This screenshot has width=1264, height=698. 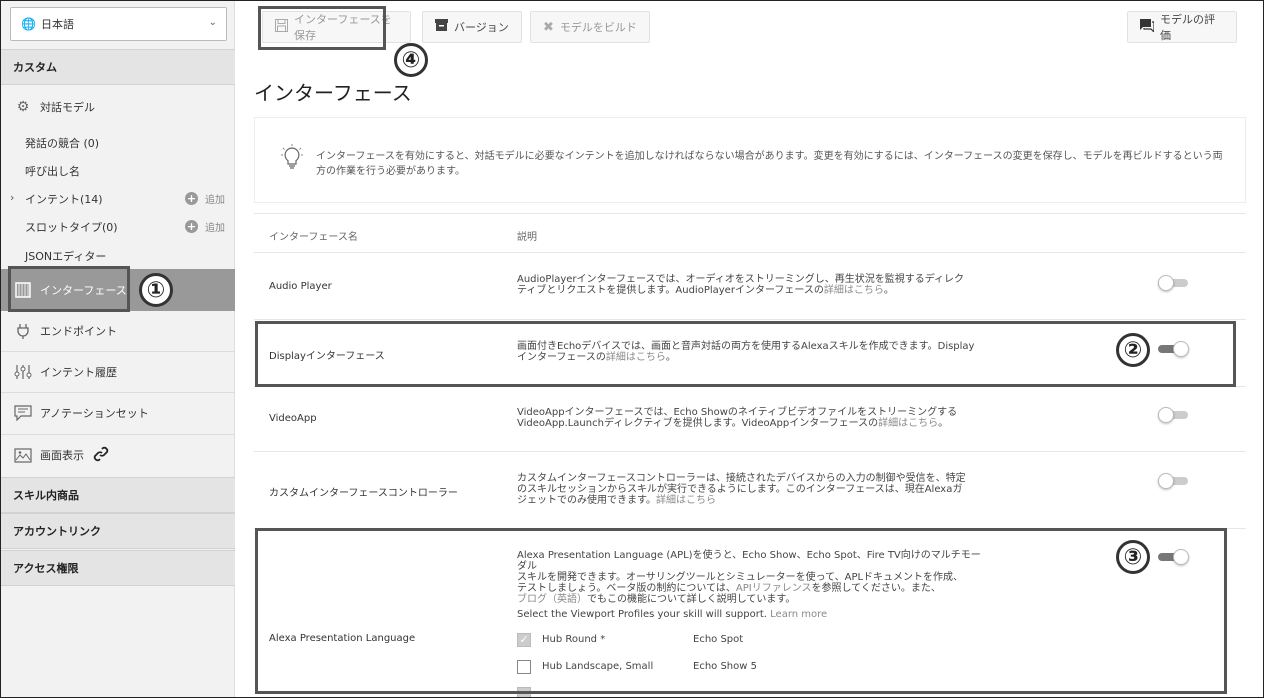 I want to click on viewport-device: Echo Show 5, so click(x=725, y=666).